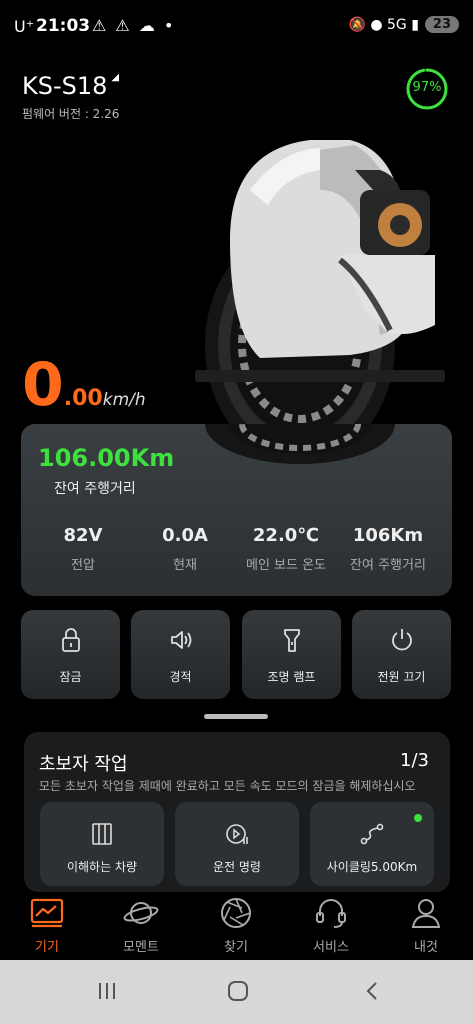  I want to click on status-bar: U⁺ 21:03 ⚠ ⚠ ☁ • 🔕 ● 5G ▮ 23, so click(236, 28).